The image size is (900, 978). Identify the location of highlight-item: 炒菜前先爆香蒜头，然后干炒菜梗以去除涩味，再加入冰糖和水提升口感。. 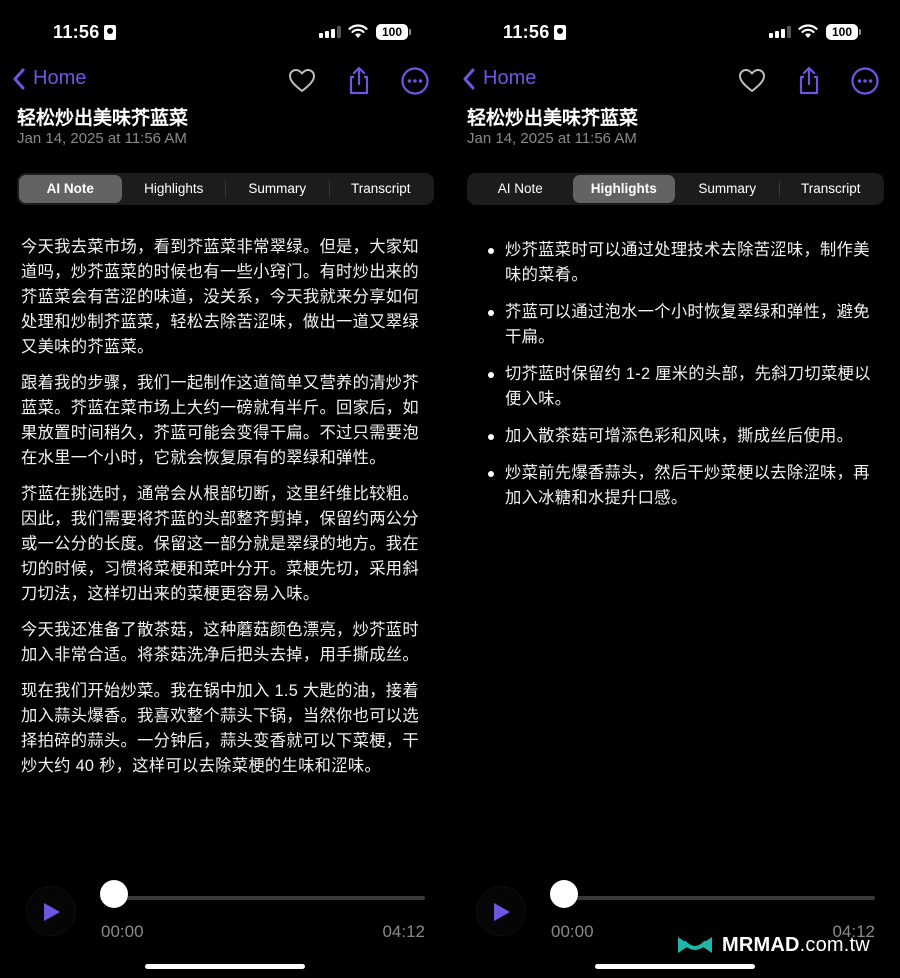
(680, 486).